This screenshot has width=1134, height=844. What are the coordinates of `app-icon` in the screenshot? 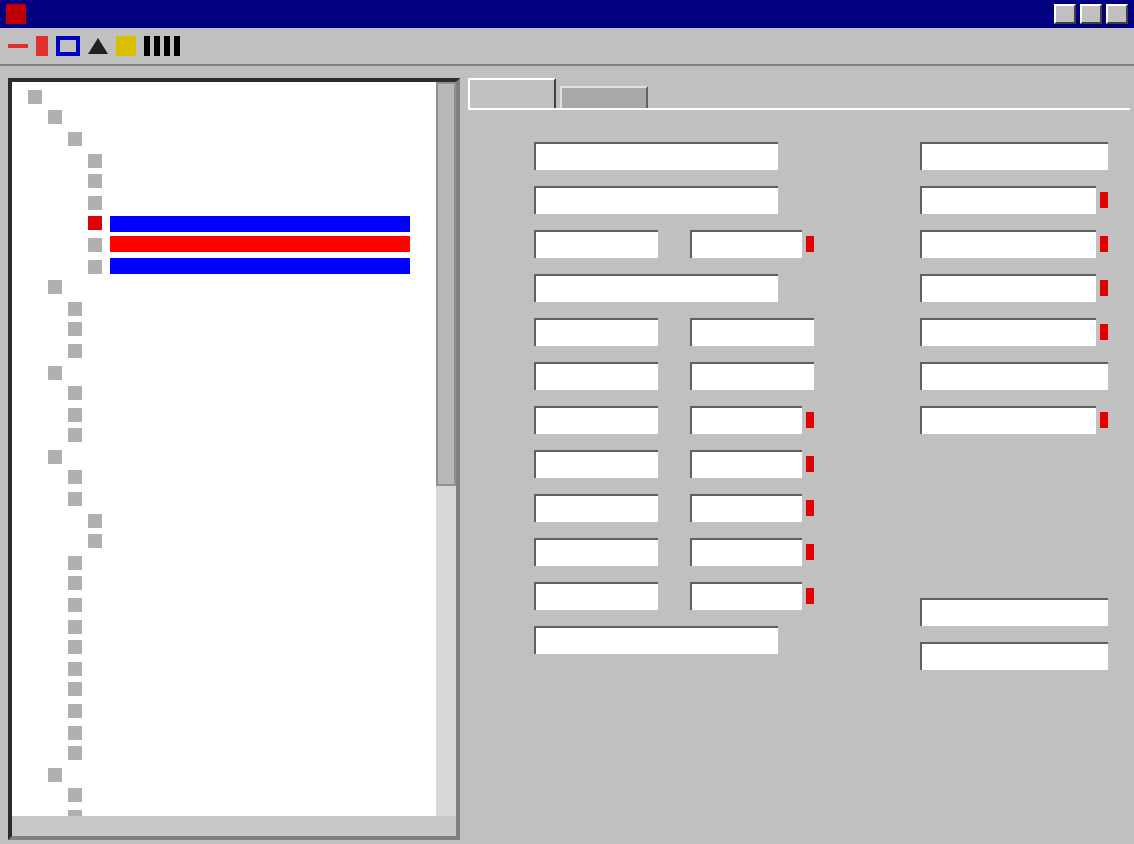 It's located at (16, 14).